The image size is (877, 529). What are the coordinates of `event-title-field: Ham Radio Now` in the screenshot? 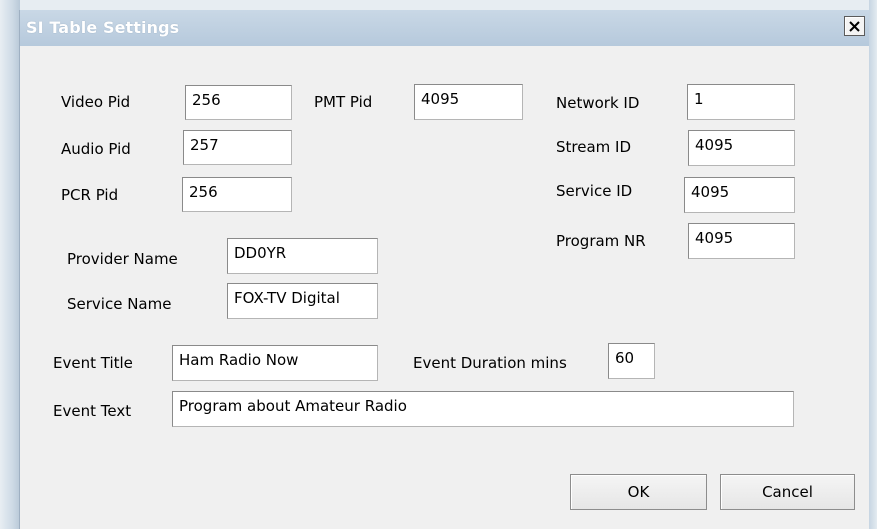 It's located at (275, 363).